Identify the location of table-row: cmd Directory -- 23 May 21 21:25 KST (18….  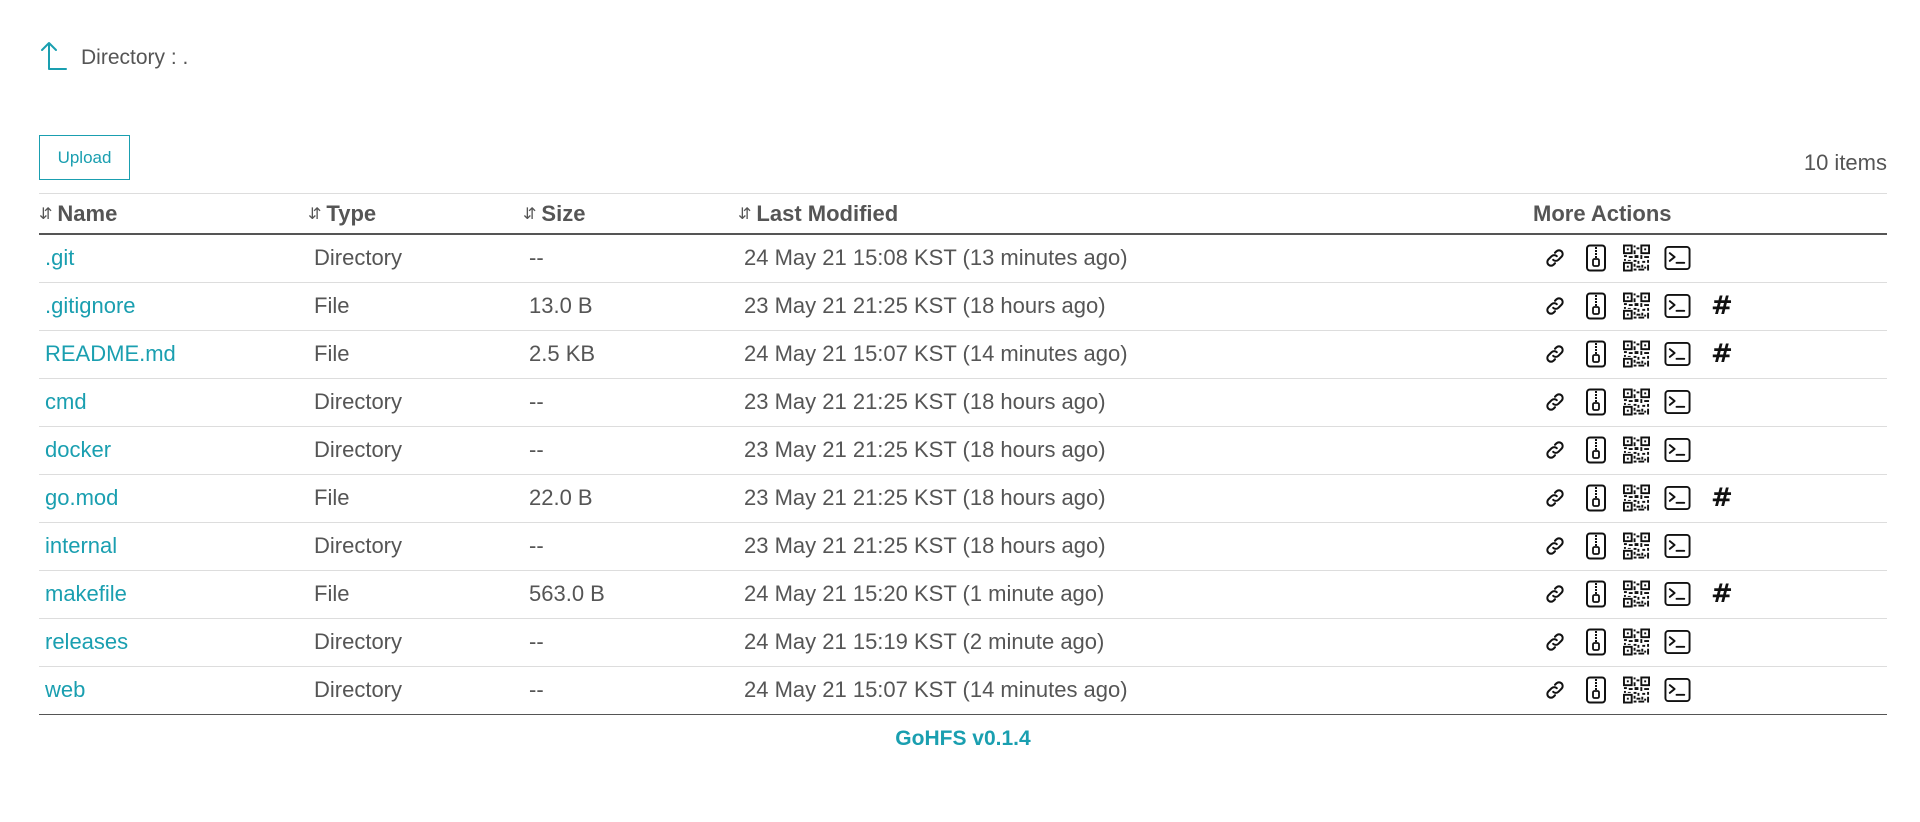
(963, 402).